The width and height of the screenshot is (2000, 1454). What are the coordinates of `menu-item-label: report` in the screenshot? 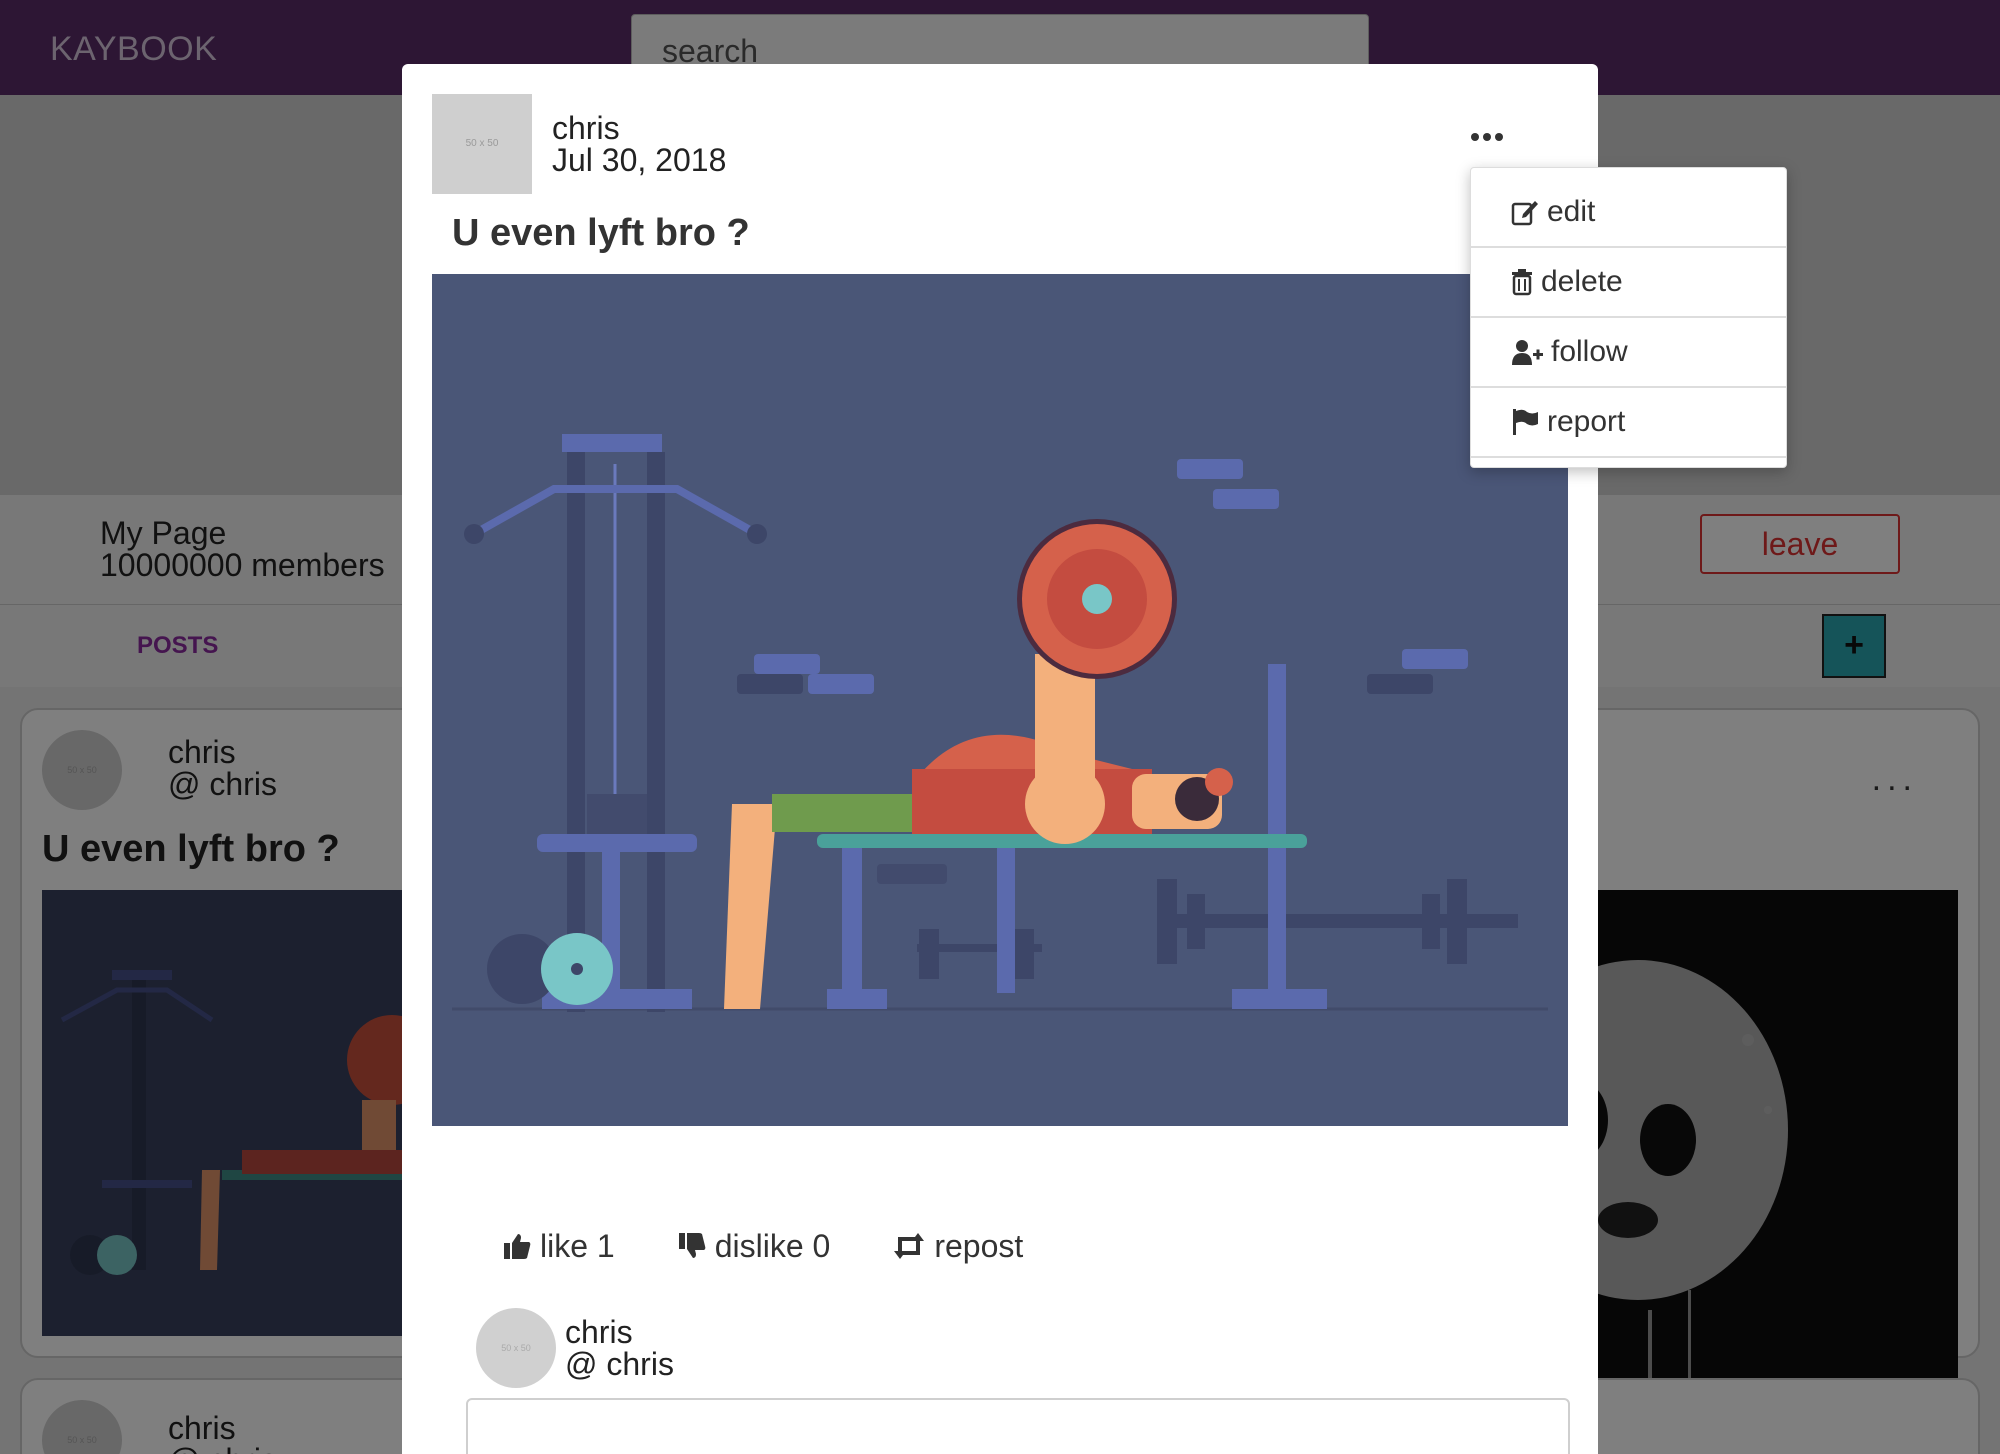 It's located at (1586, 421).